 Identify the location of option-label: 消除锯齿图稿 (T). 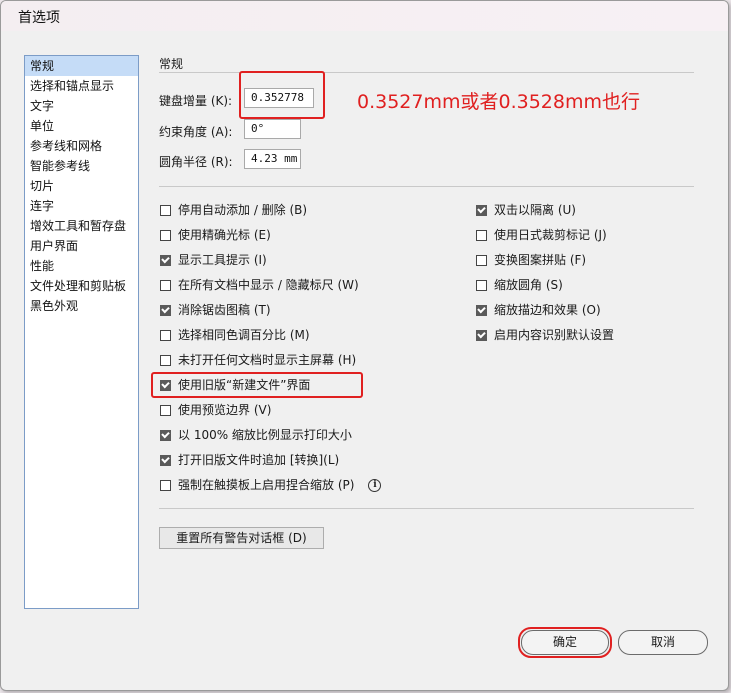
(224, 310).